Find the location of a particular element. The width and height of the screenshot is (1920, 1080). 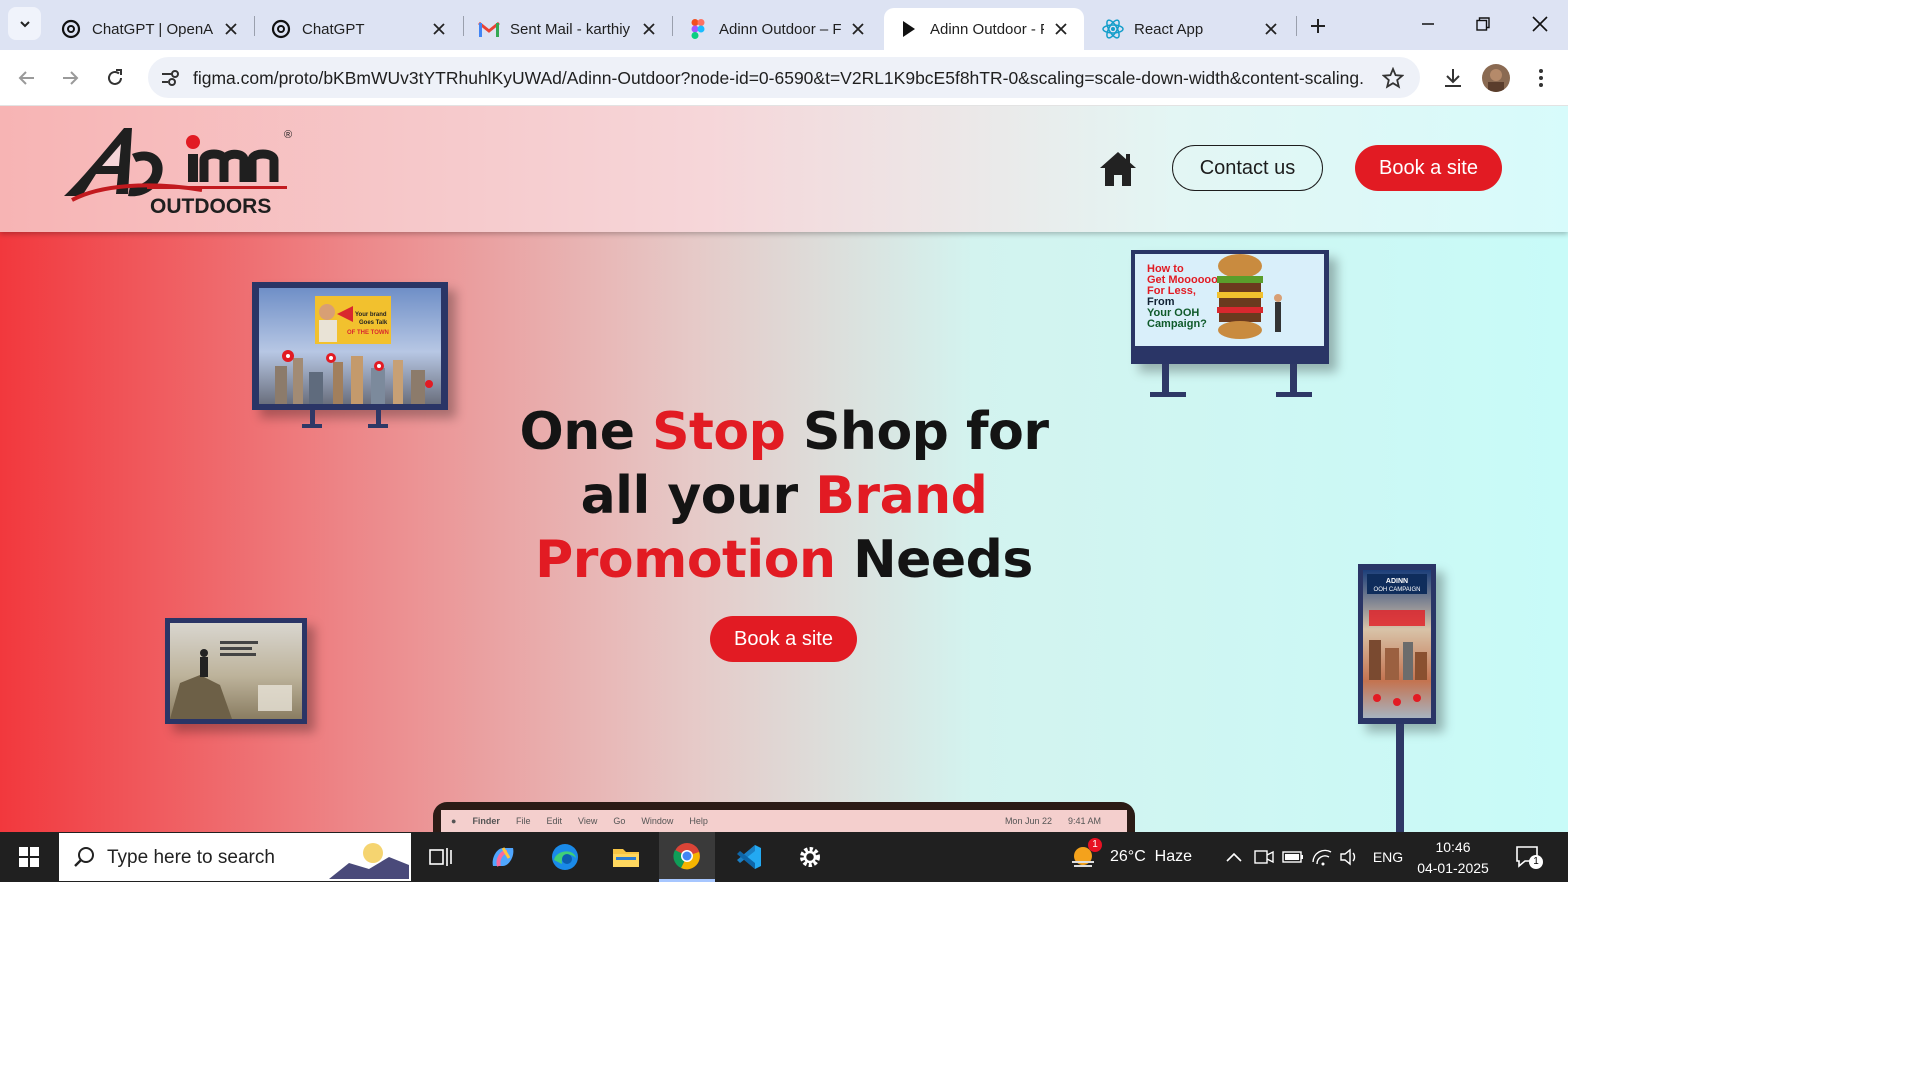

copilot-icon is located at coordinates (503, 857).